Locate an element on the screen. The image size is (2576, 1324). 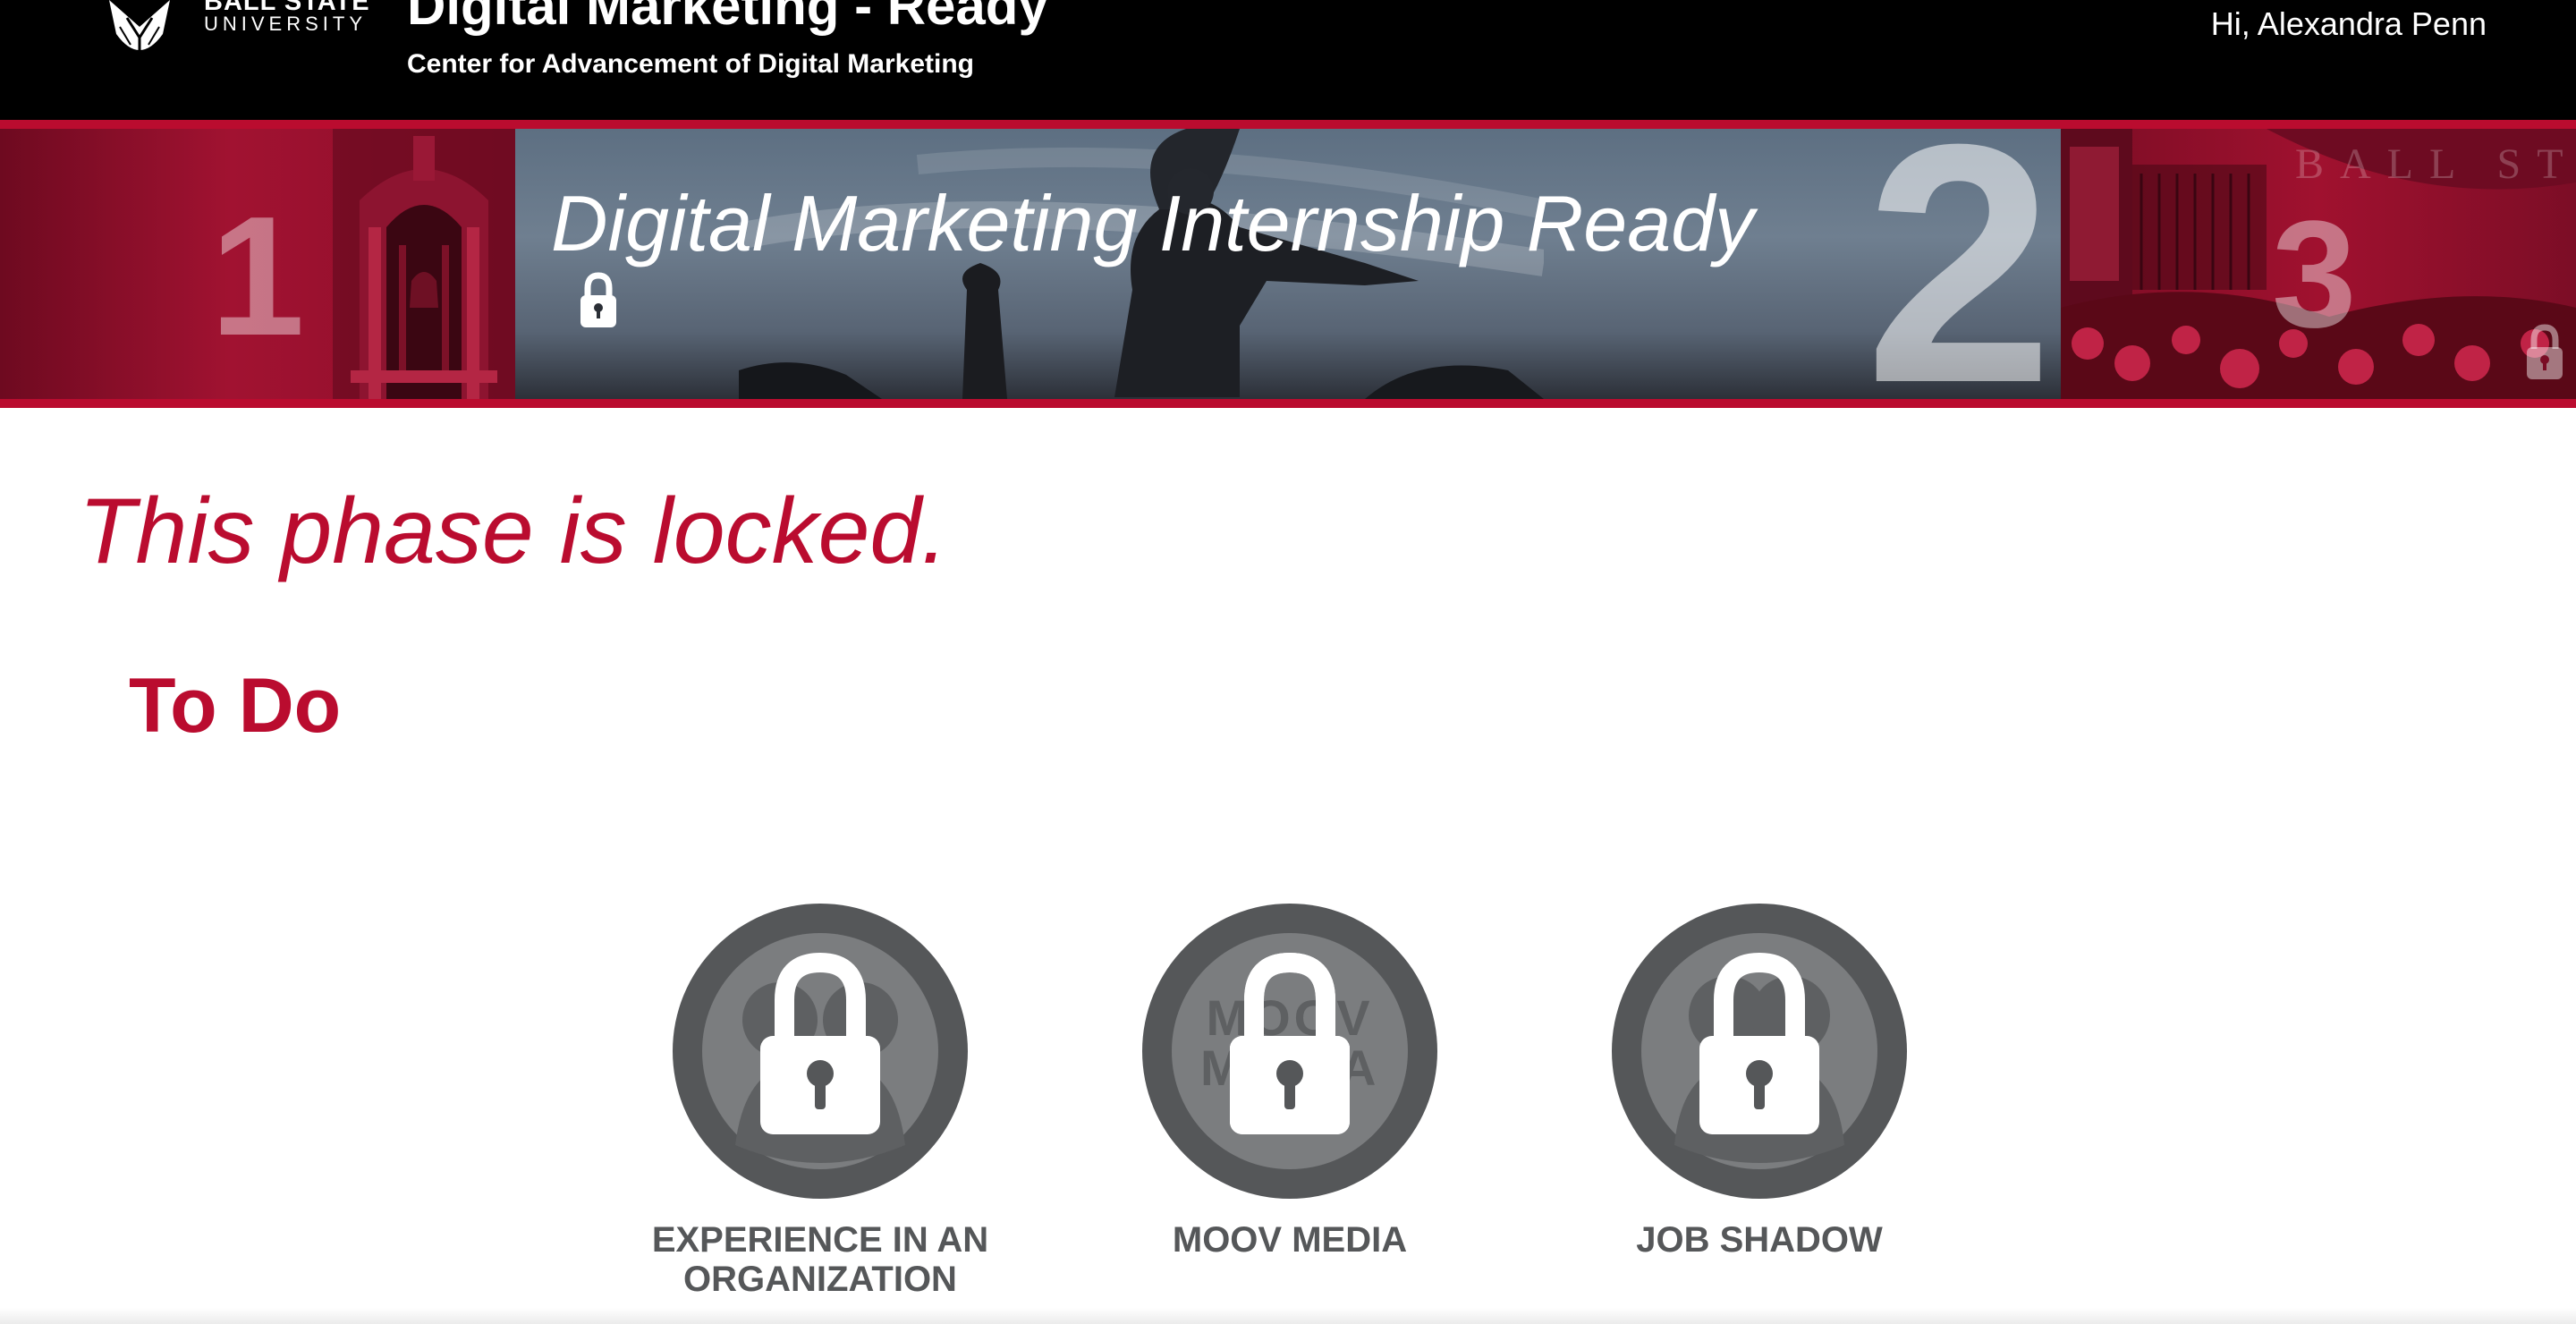
badge-label: MOOV MEDIA is located at coordinates (1290, 1240).